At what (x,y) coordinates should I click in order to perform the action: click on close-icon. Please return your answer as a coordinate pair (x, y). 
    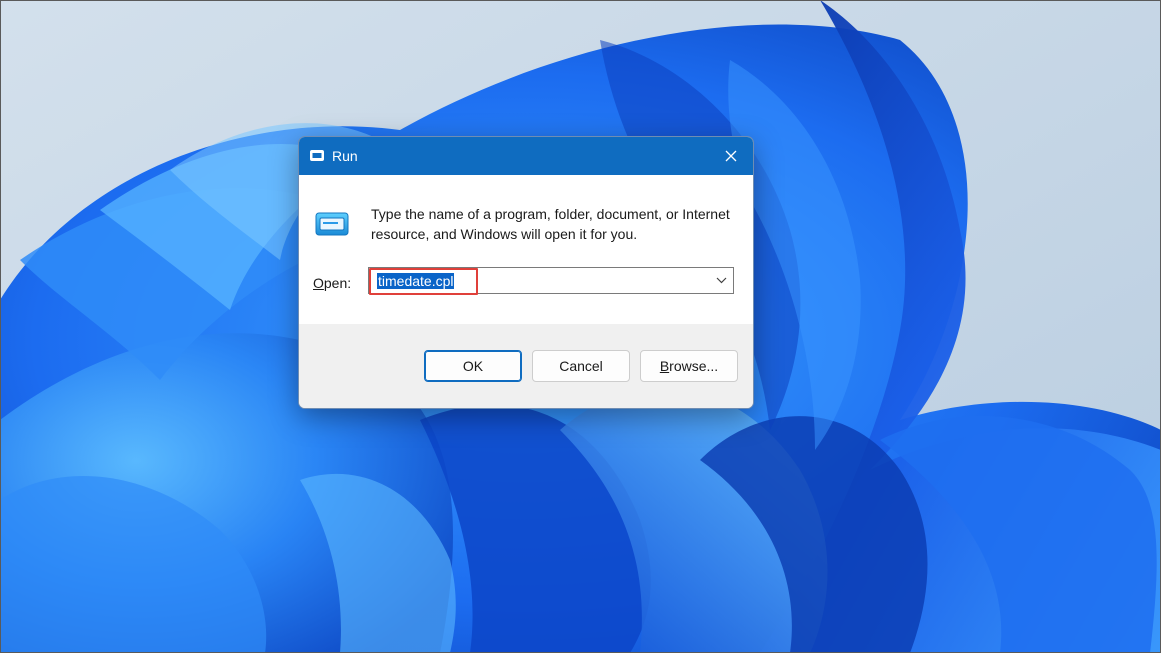
    Looking at the image, I should click on (731, 156).